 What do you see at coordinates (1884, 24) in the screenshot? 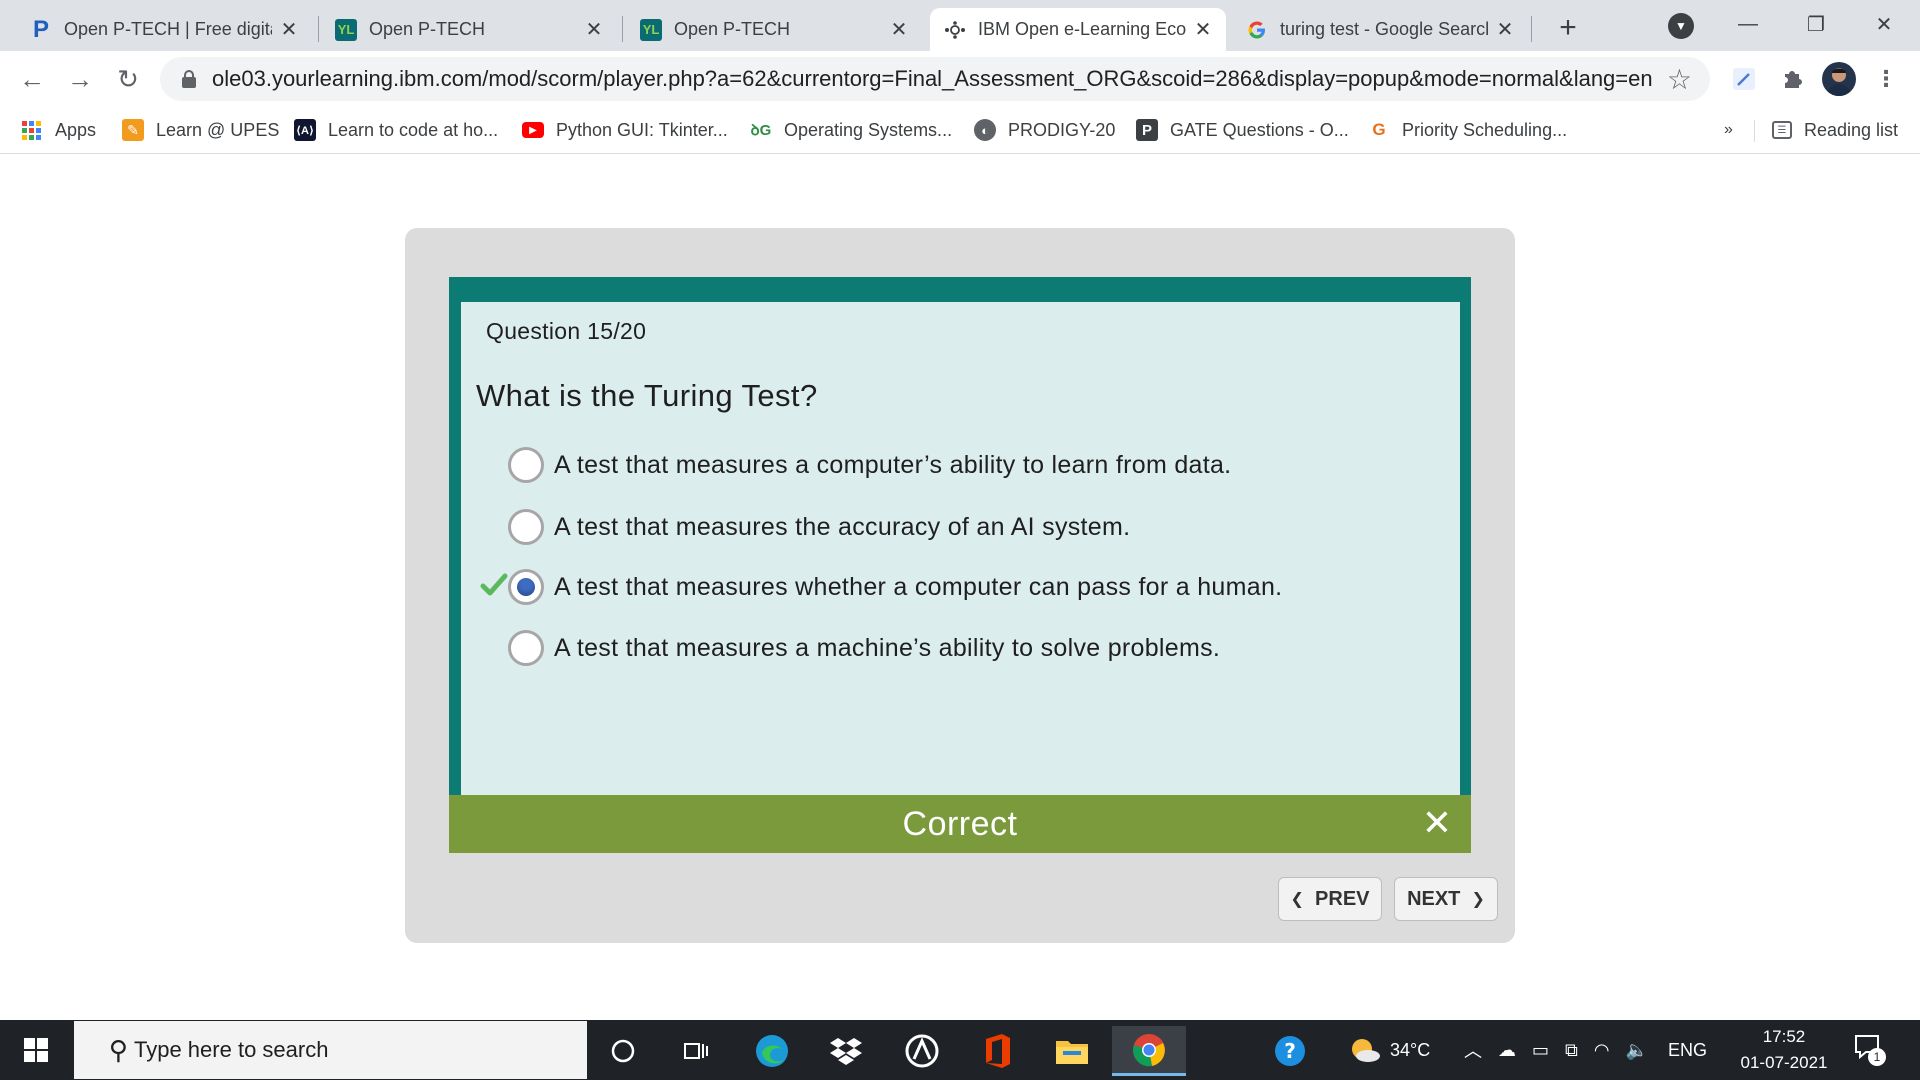
I see `close-window-button: ✕` at bounding box center [1884, 24].